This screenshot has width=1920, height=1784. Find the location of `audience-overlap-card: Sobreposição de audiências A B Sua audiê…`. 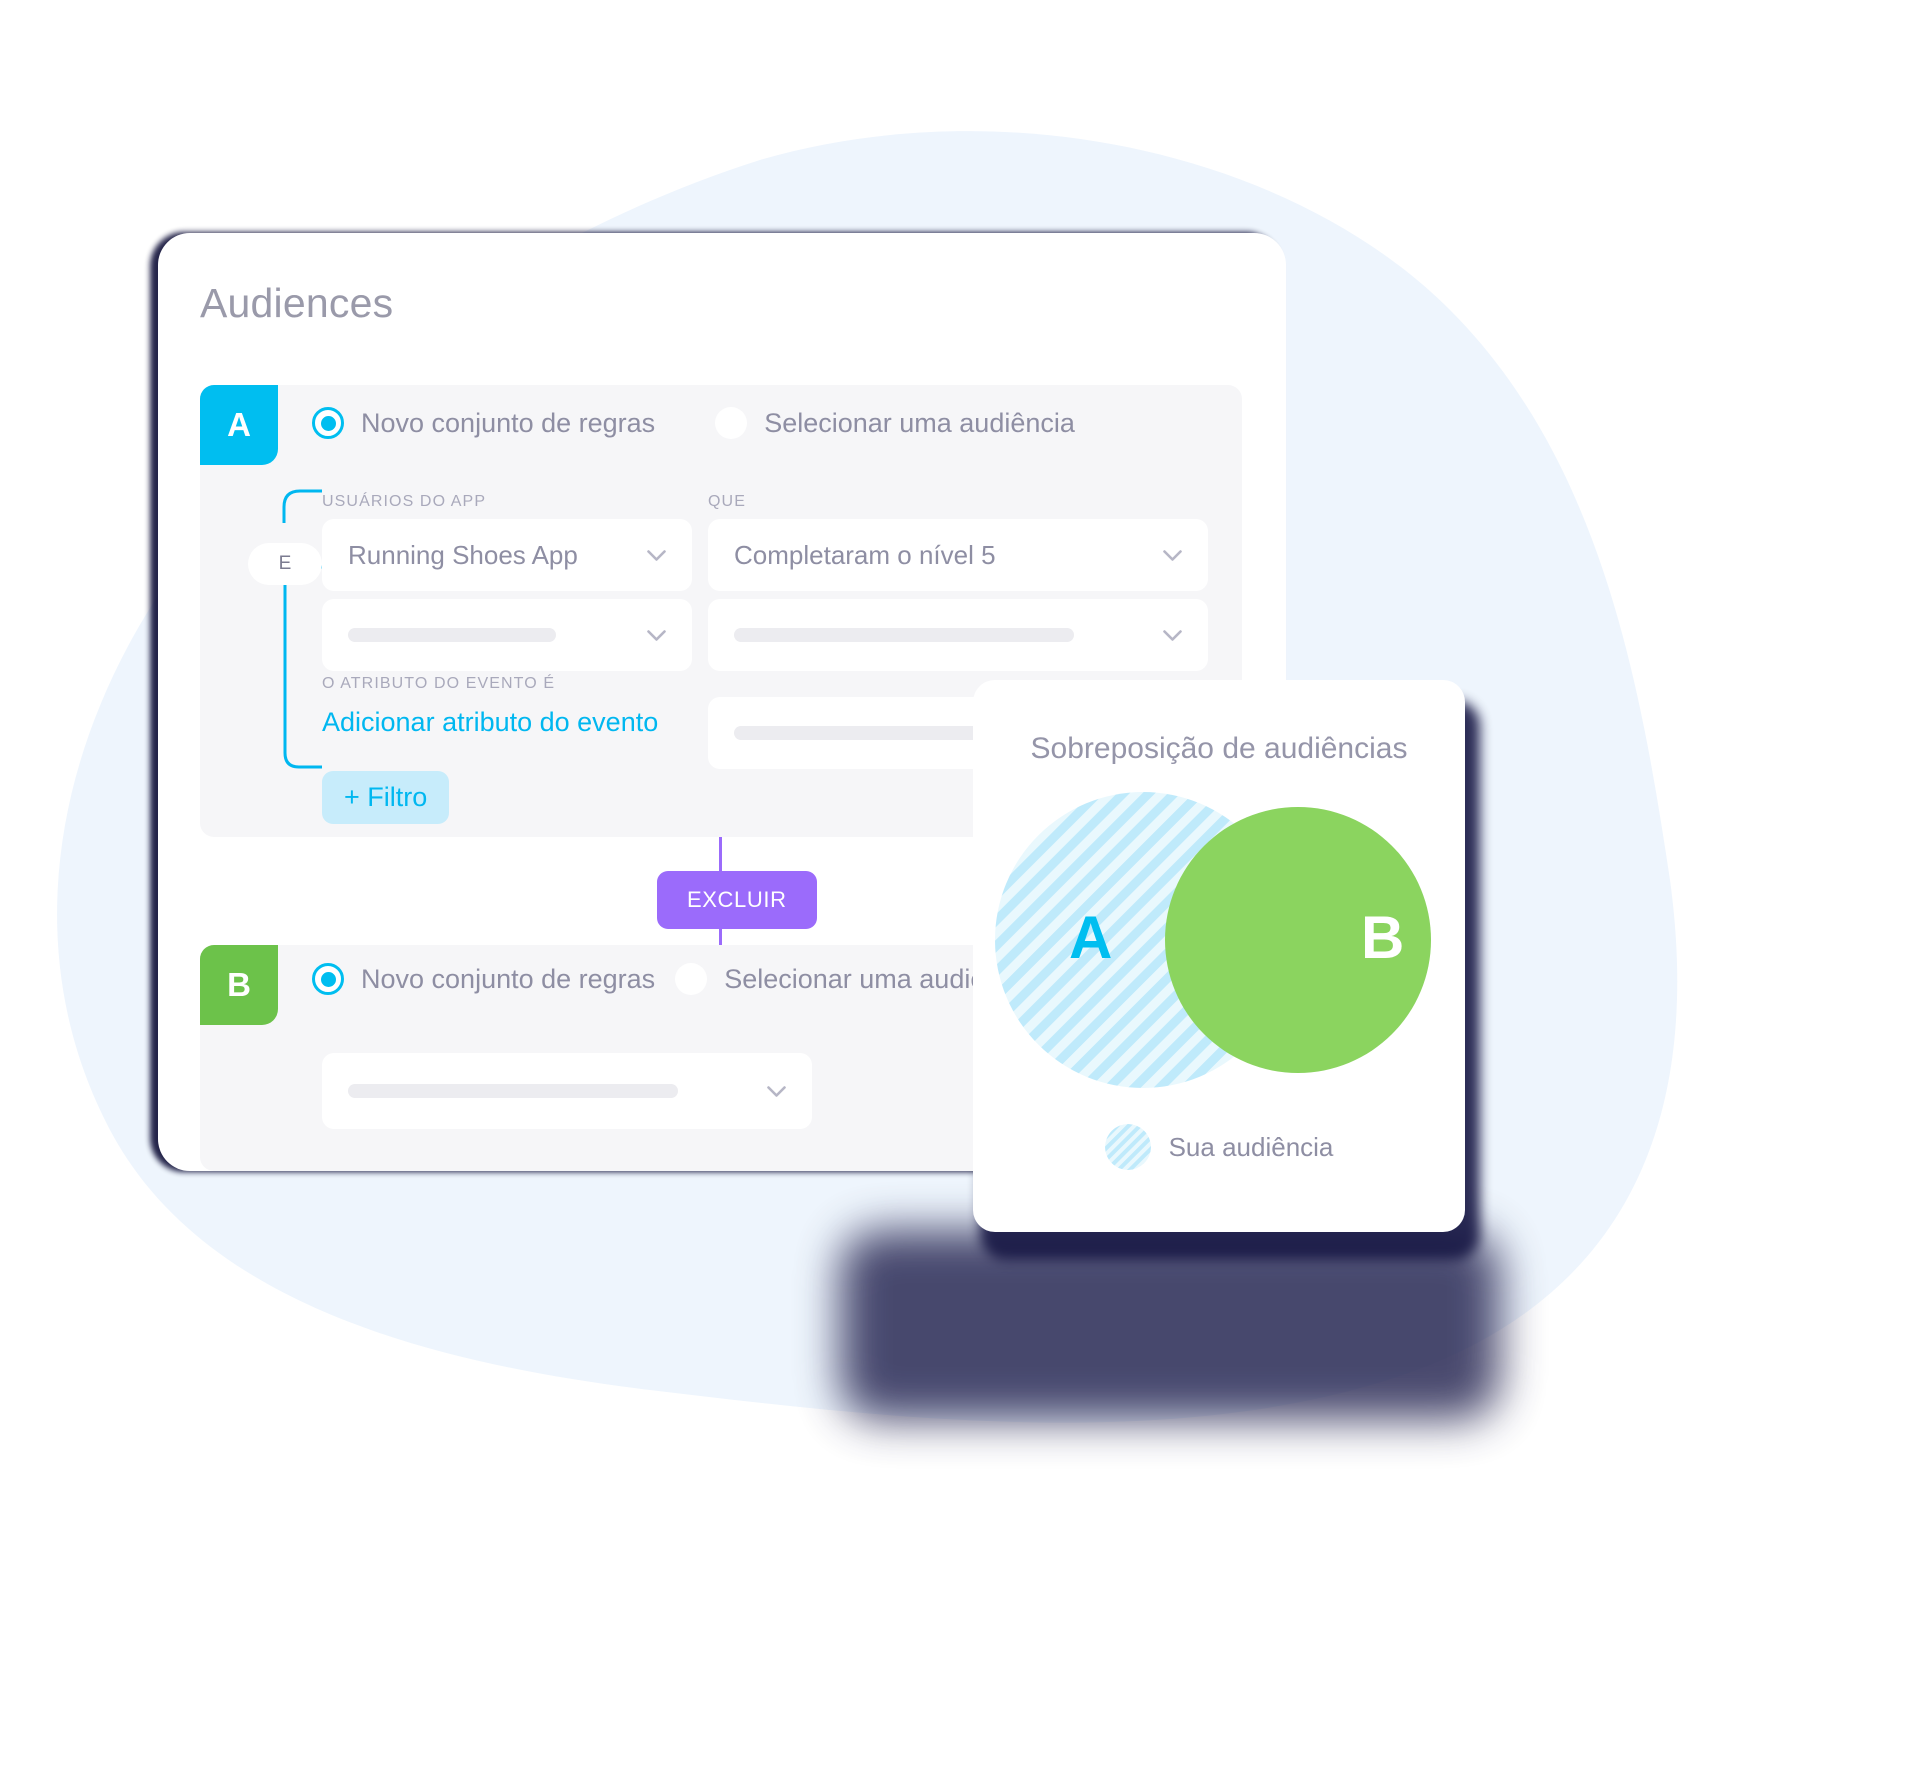

audience-overlap-card: Sobreposição de audiências A B Sua audiê… is located at coordinates (1219, 956).